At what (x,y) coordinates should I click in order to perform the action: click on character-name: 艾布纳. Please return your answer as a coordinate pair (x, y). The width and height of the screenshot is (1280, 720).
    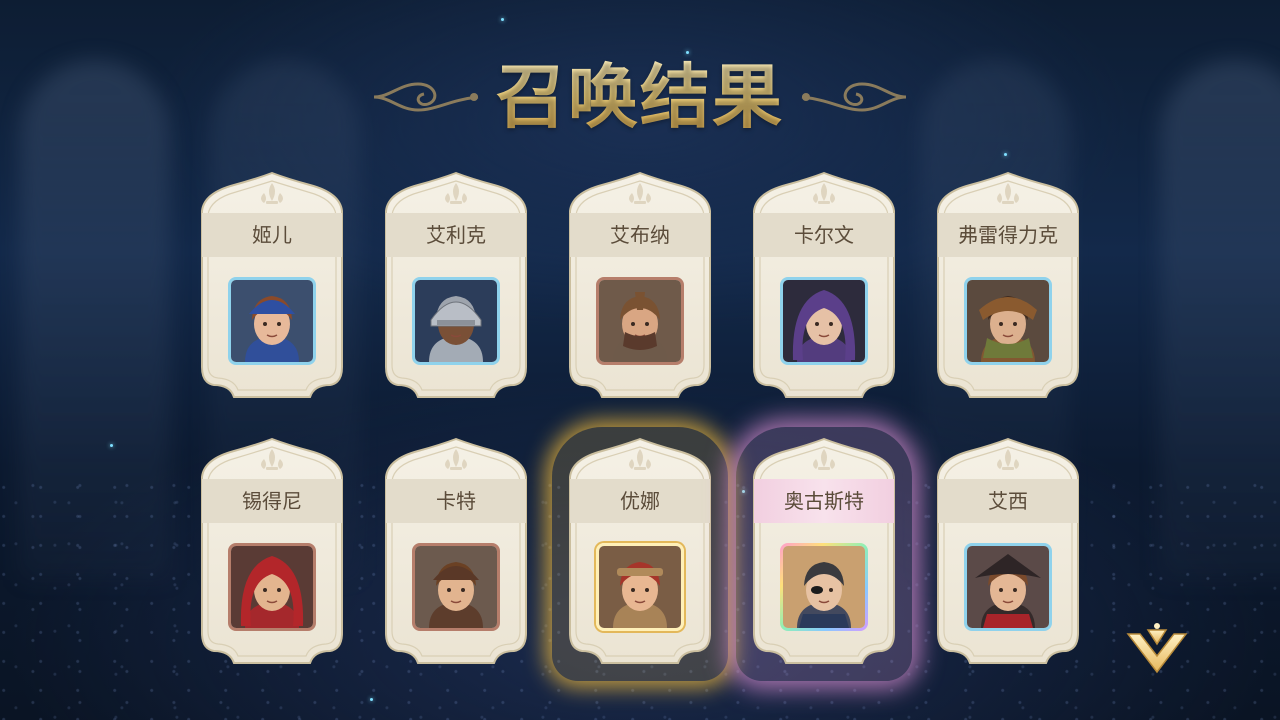
    Looking at the image, I should click on (640, 235).